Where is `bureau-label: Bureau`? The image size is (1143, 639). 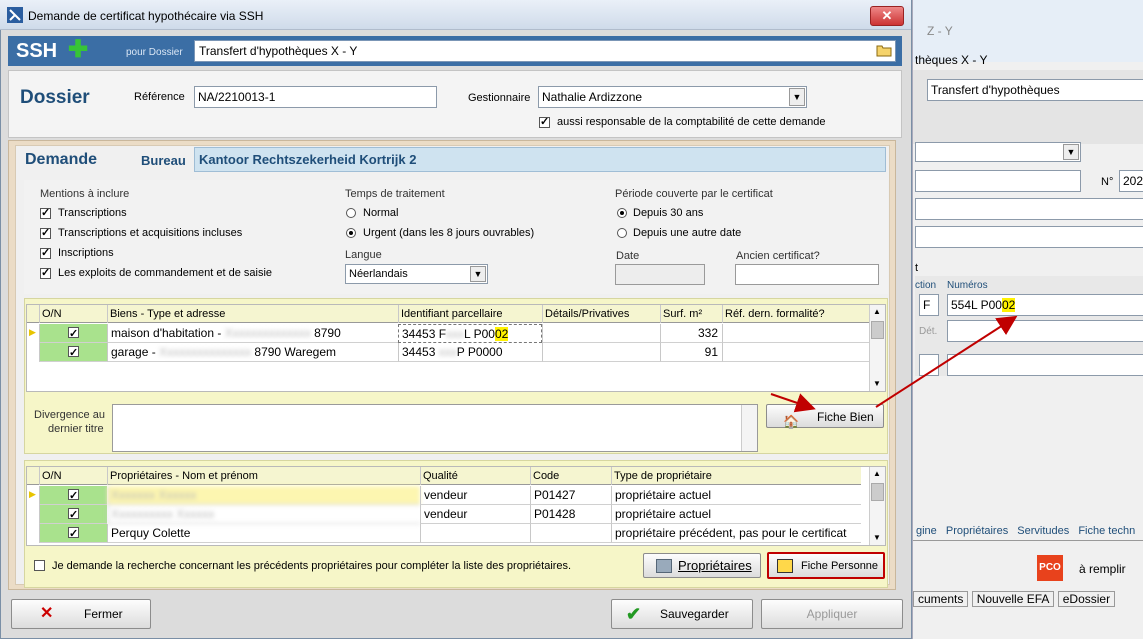
bureau-label: Bureau is located at coordinates (163, 160).